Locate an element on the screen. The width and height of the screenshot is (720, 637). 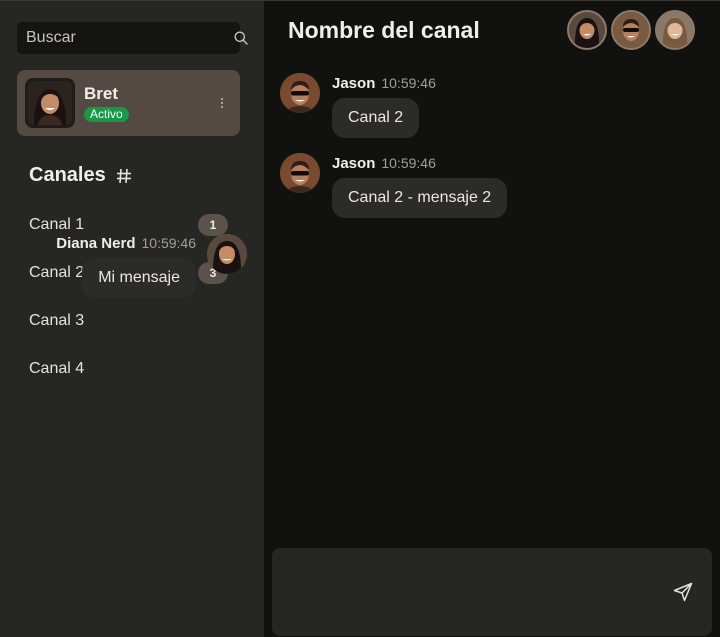
search-icon is located at coordinates (241, 38).